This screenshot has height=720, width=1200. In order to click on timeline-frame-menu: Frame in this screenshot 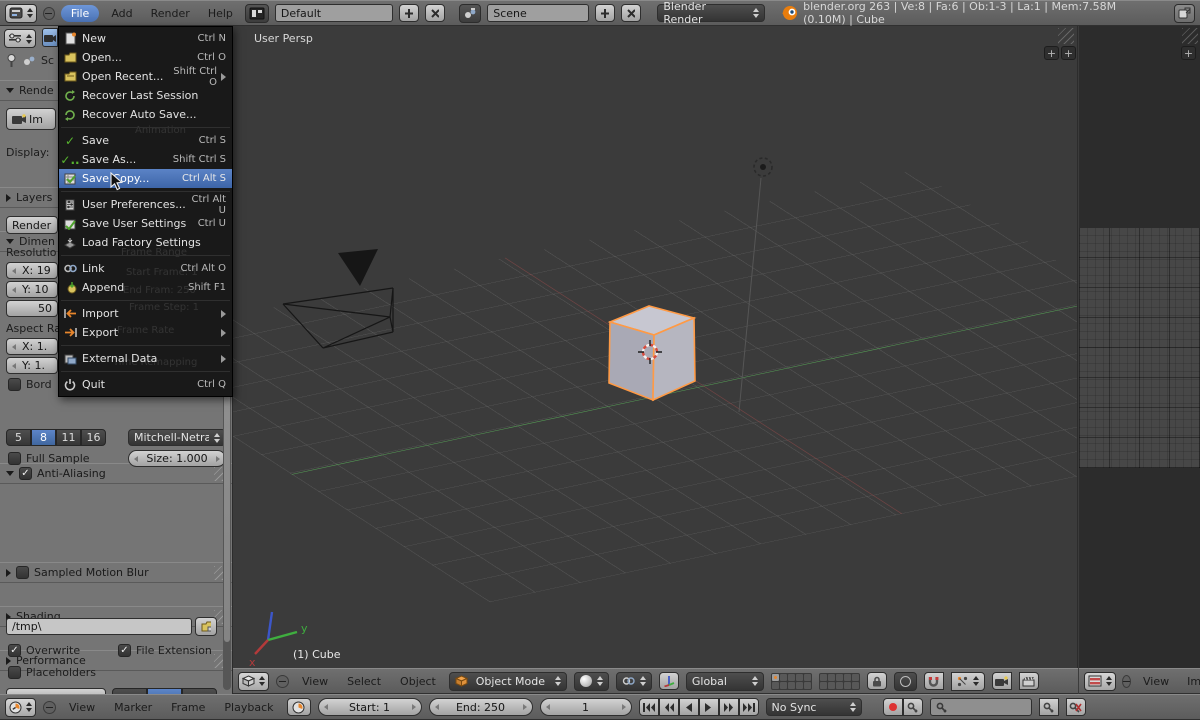, I will do `click(188, 707)`.